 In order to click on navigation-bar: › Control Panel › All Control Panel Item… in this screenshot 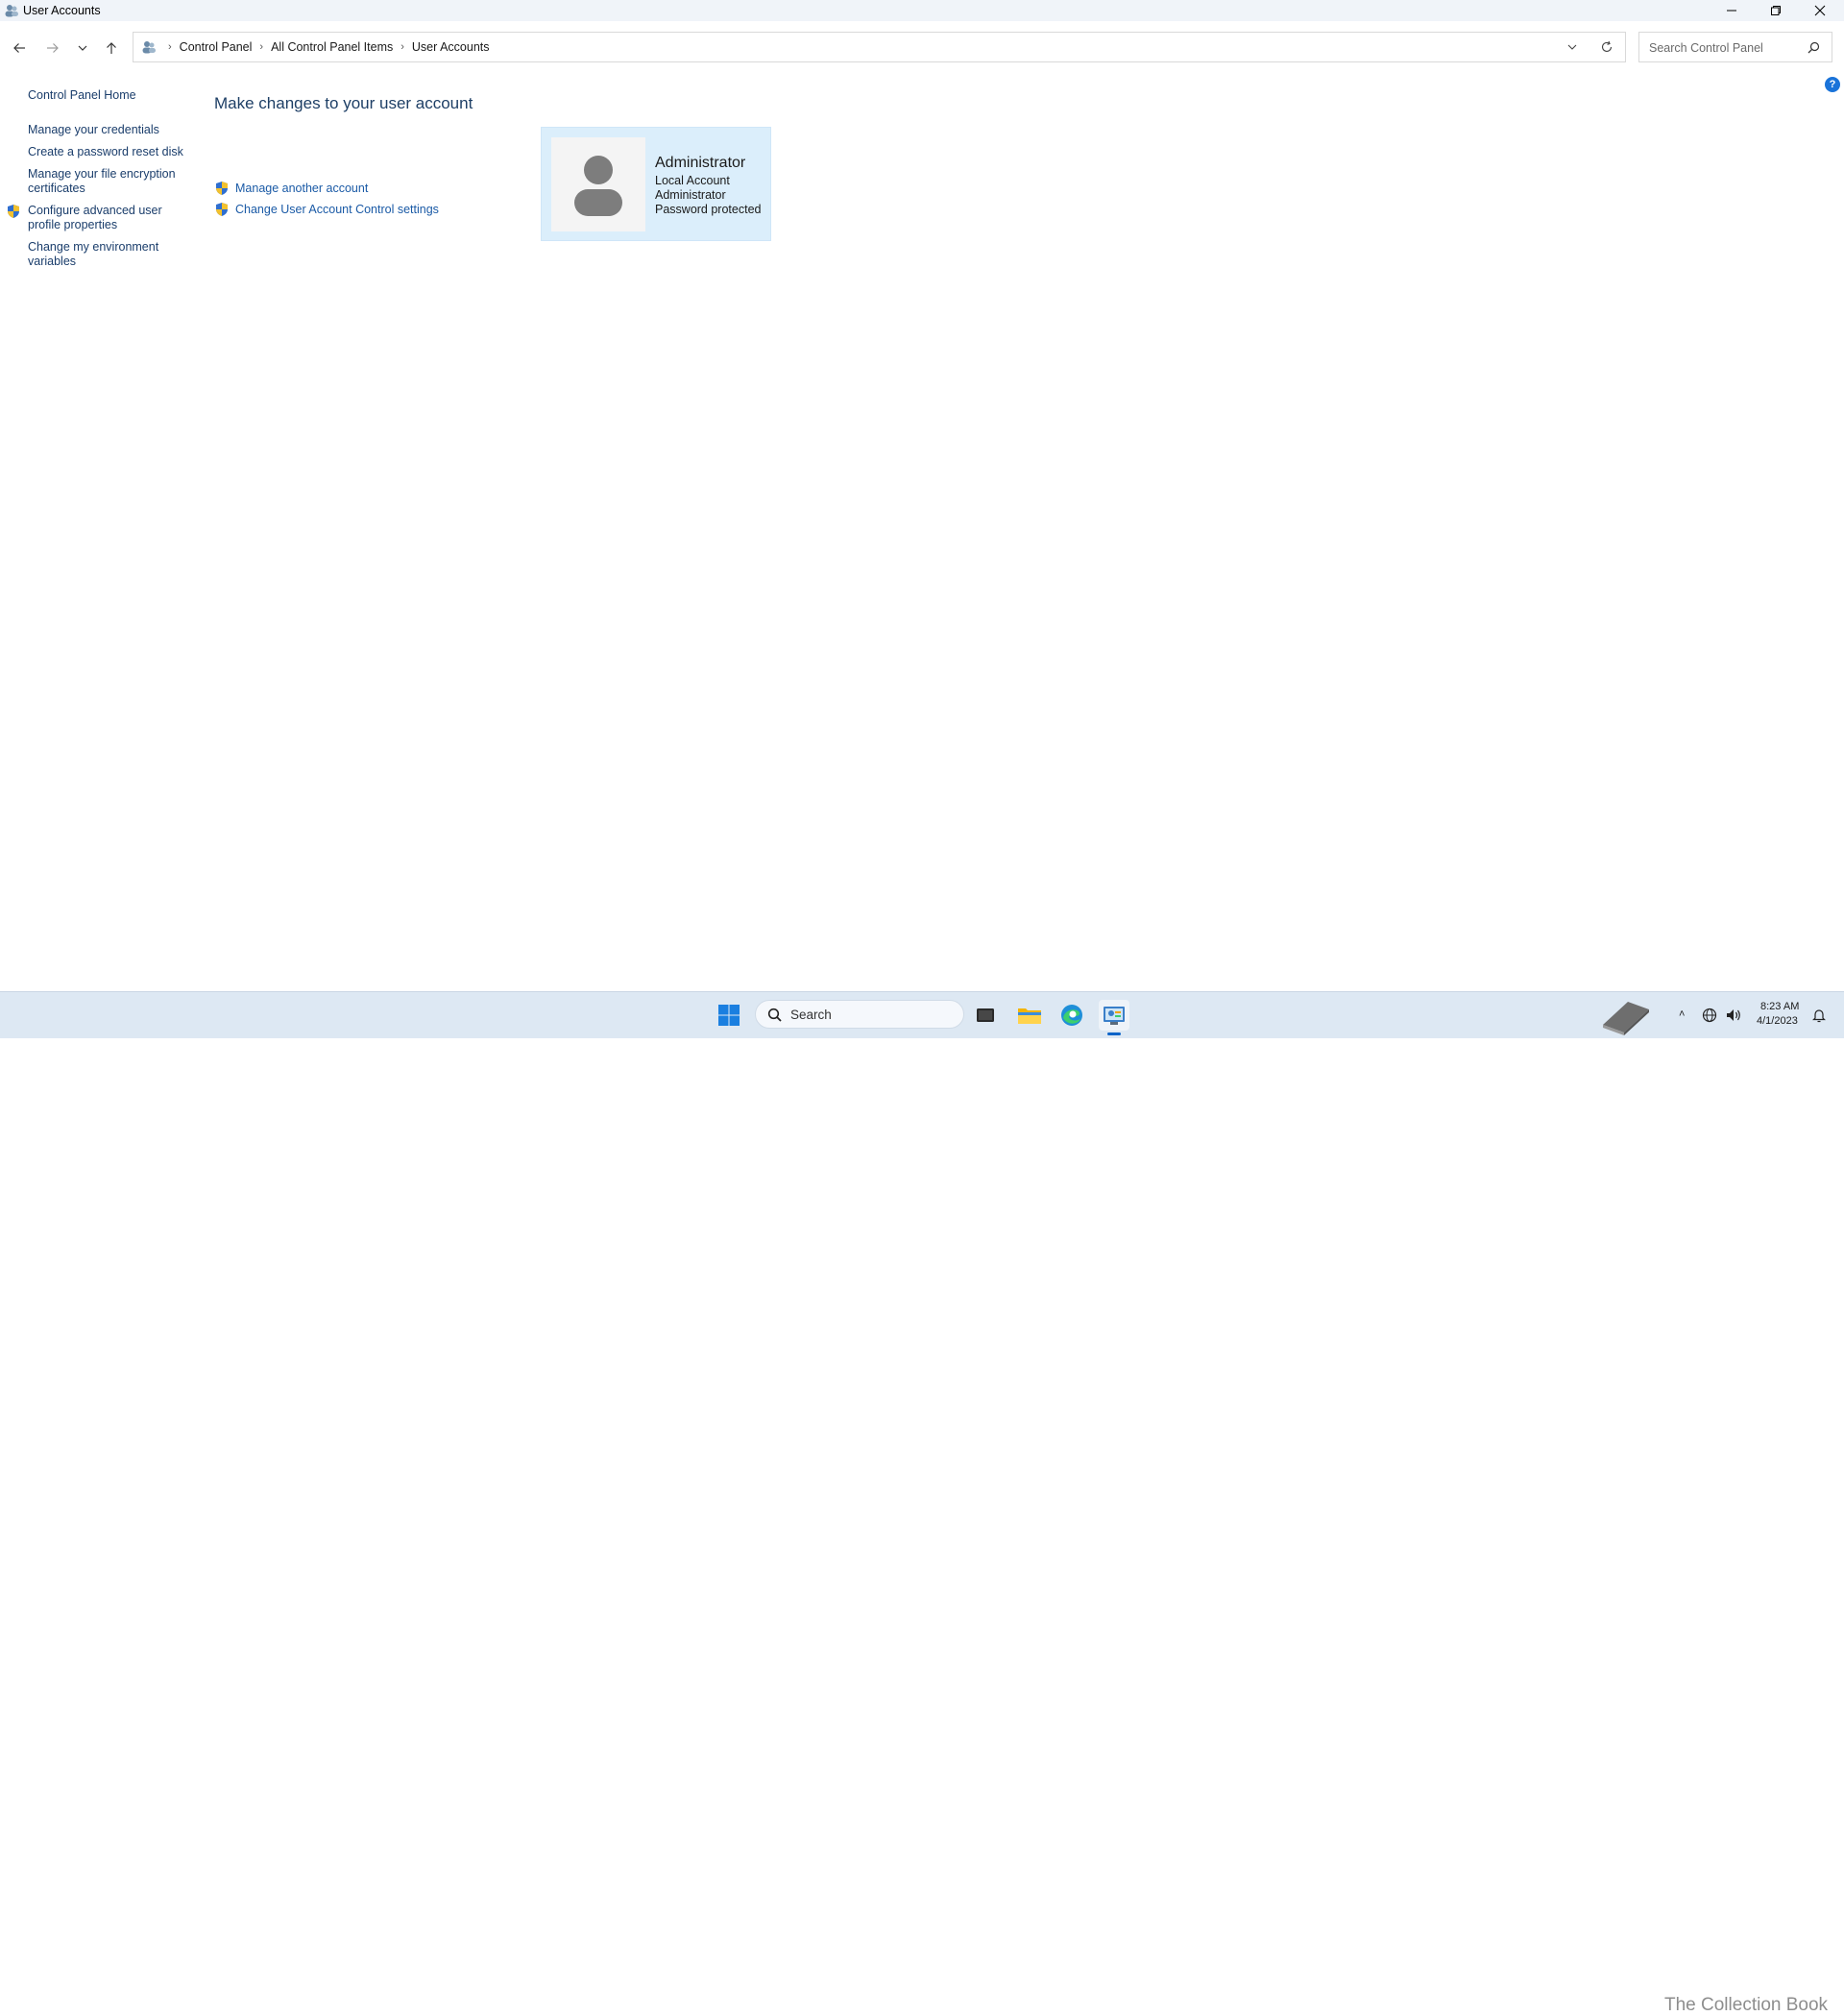, I will do `click(922, 48)`.